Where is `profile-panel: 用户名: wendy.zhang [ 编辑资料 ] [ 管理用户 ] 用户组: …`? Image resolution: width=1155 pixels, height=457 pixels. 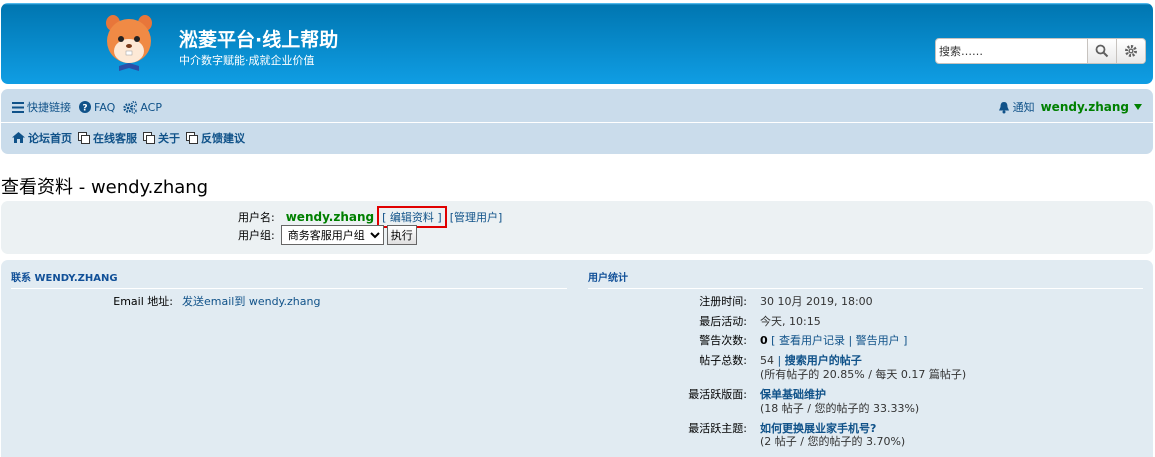 profile-panel: 用户名: wendy.zhang [ 编辑资料 ] [ 管理用户 ] 用户组: … is located at coordinates (577, 227).